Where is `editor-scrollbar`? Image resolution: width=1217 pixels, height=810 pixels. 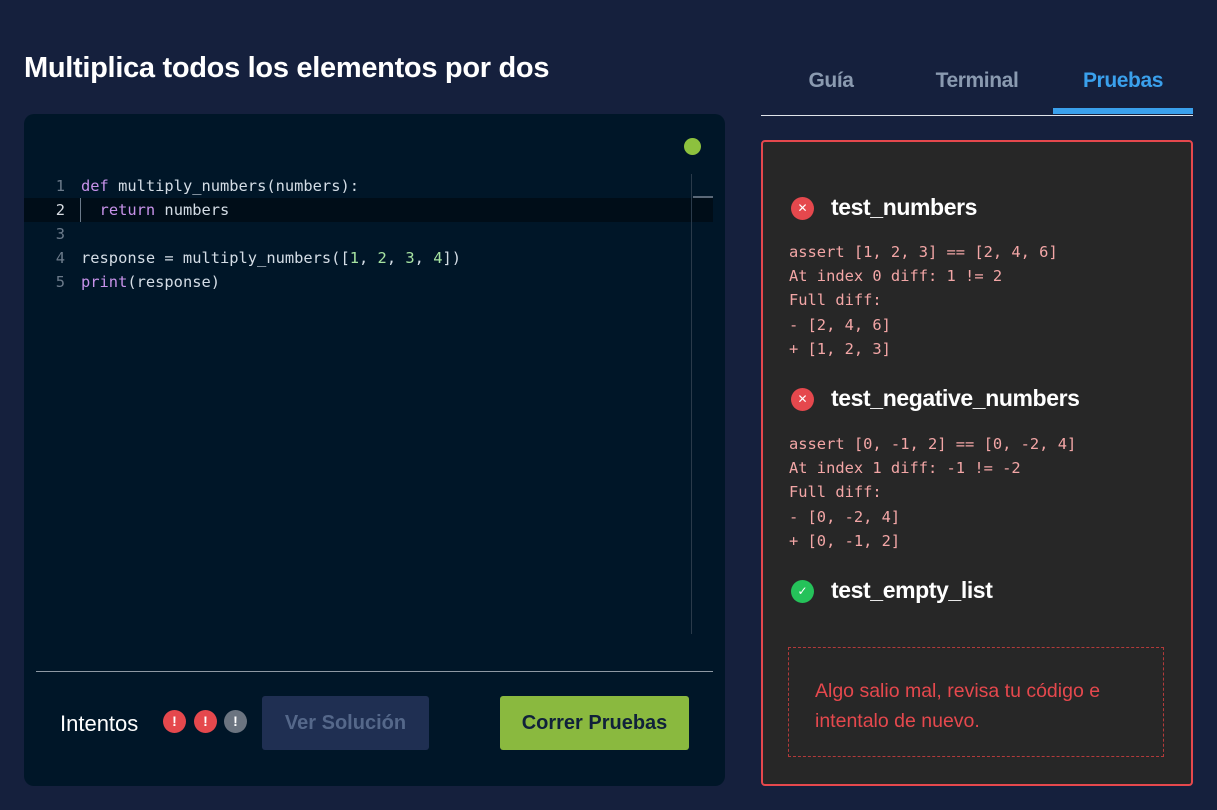
editor-scrollbar is located at coordinates (691, 404).